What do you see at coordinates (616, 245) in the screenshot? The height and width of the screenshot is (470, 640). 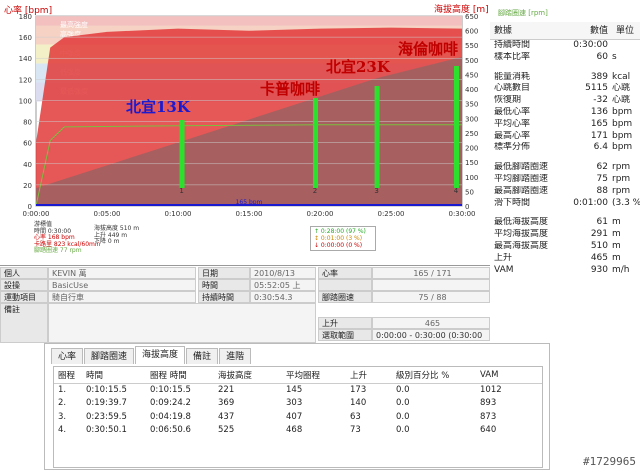 I see `summary-unit: m` at bounding box center [616, 245].